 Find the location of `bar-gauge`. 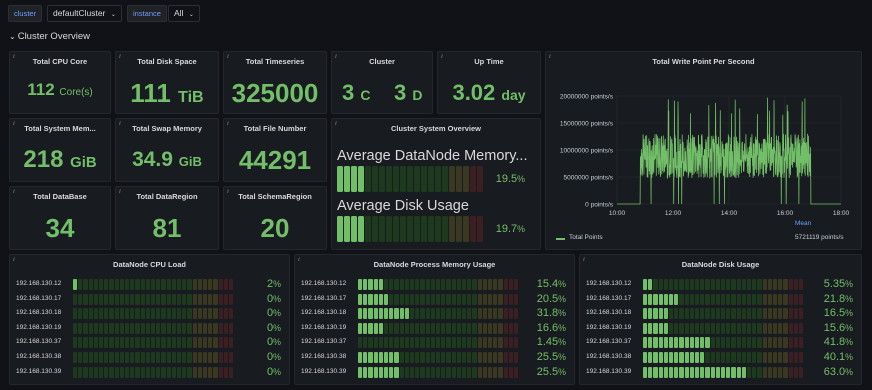

bar-gauge is located at coordinates (723, 314).